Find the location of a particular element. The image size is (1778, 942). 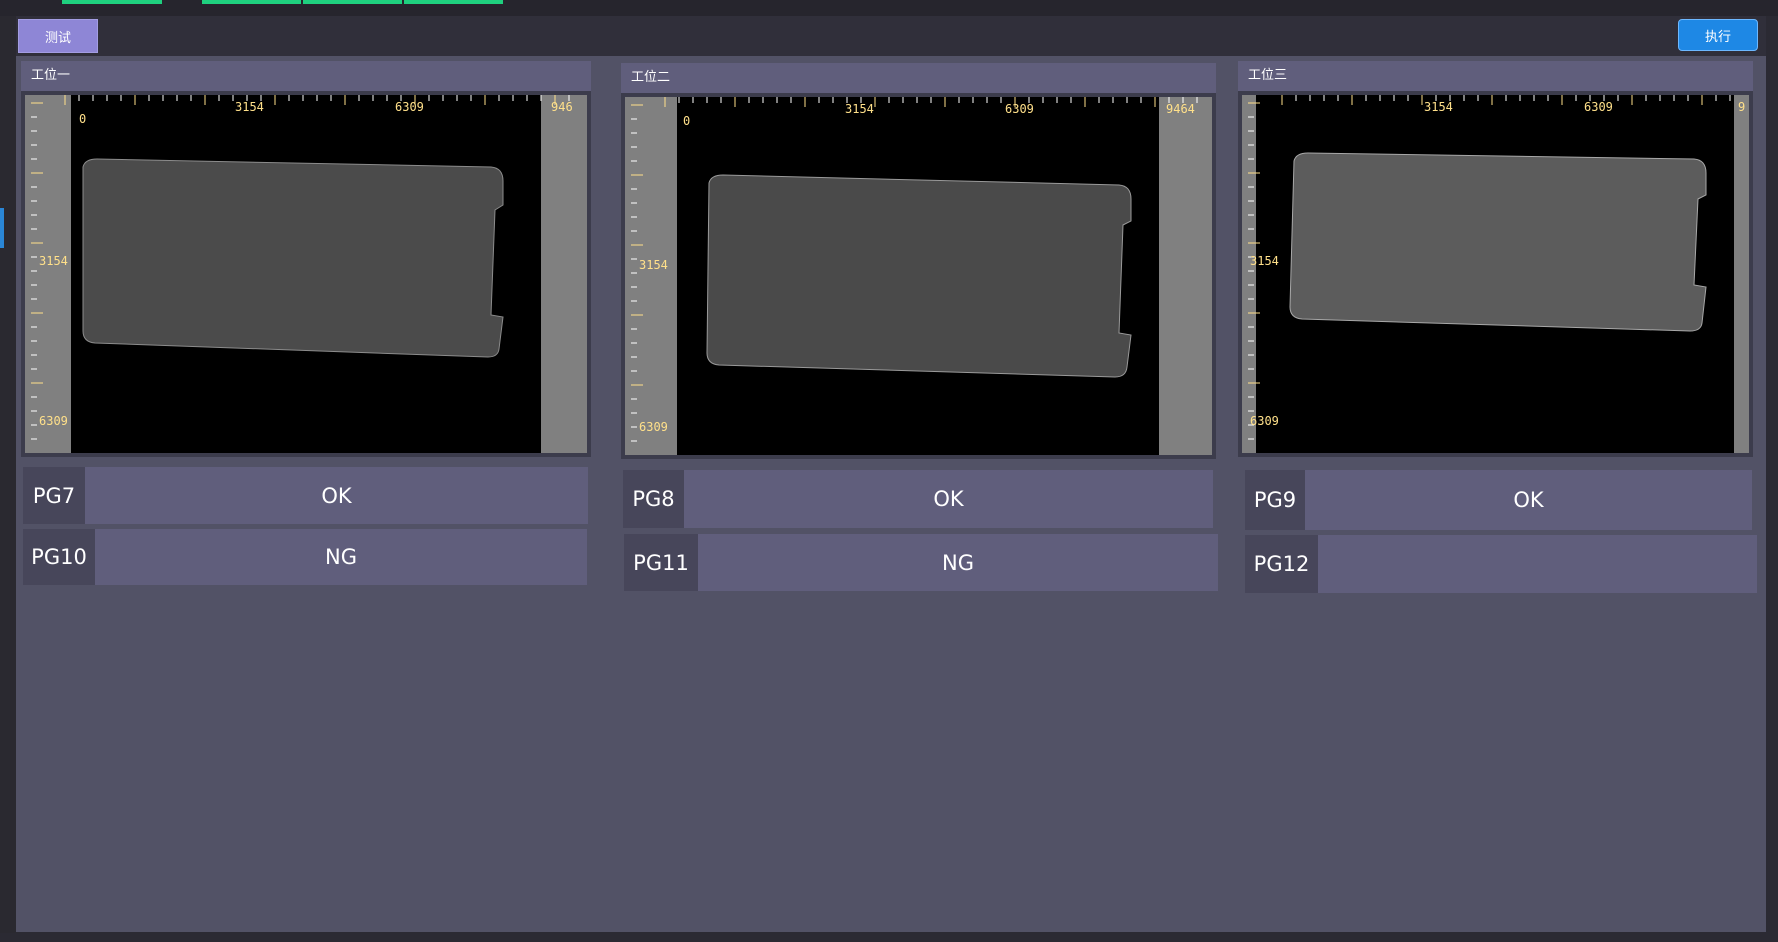

station-3: 工位三 3154 6309 9 3154 6309 is located at coordinates (1495, 261).